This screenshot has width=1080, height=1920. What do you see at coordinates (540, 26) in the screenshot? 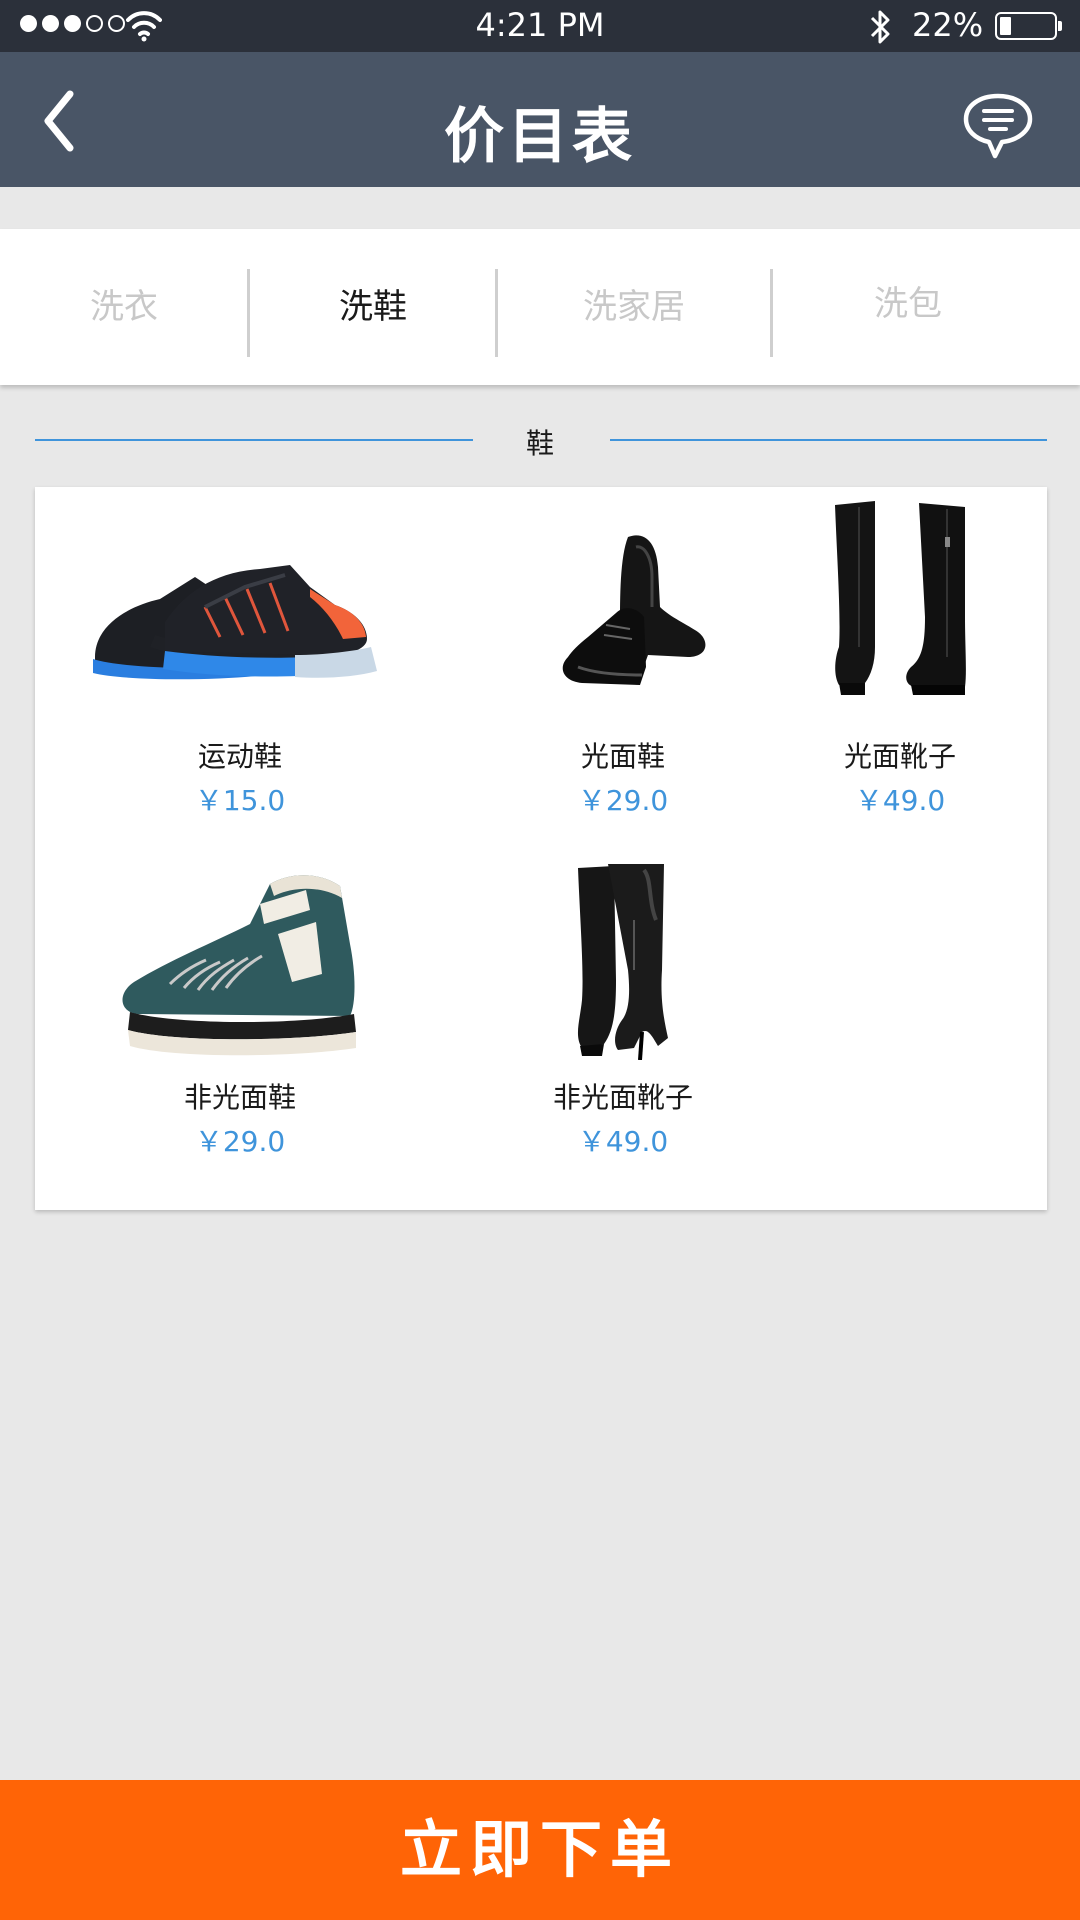
I see `status-bar: 4:21 PM 22%` at bounding box center [540, 26].